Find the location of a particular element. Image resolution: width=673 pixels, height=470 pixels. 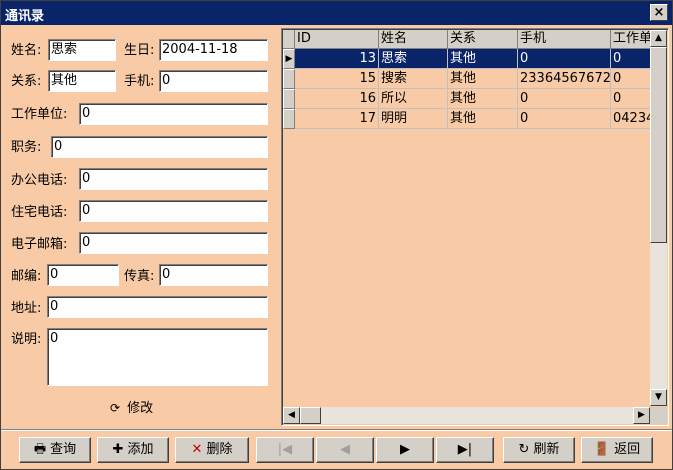

name-field: 思索 is located at coordinates (82, 50).